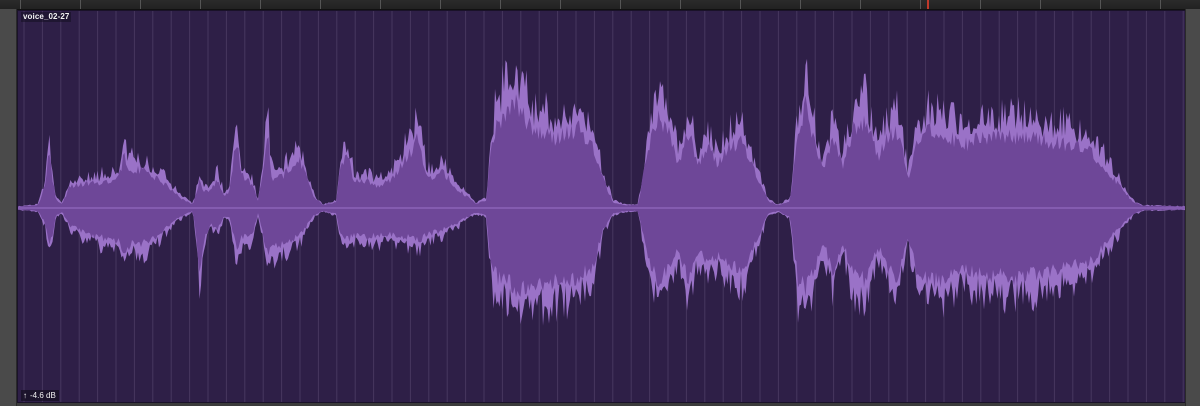 This screenshot has width=1200, height=406. What do you see at coordinates (1192, 207) in the screenshot?
I see `vertical-scrollbar` at bounding box center [1192, 207].